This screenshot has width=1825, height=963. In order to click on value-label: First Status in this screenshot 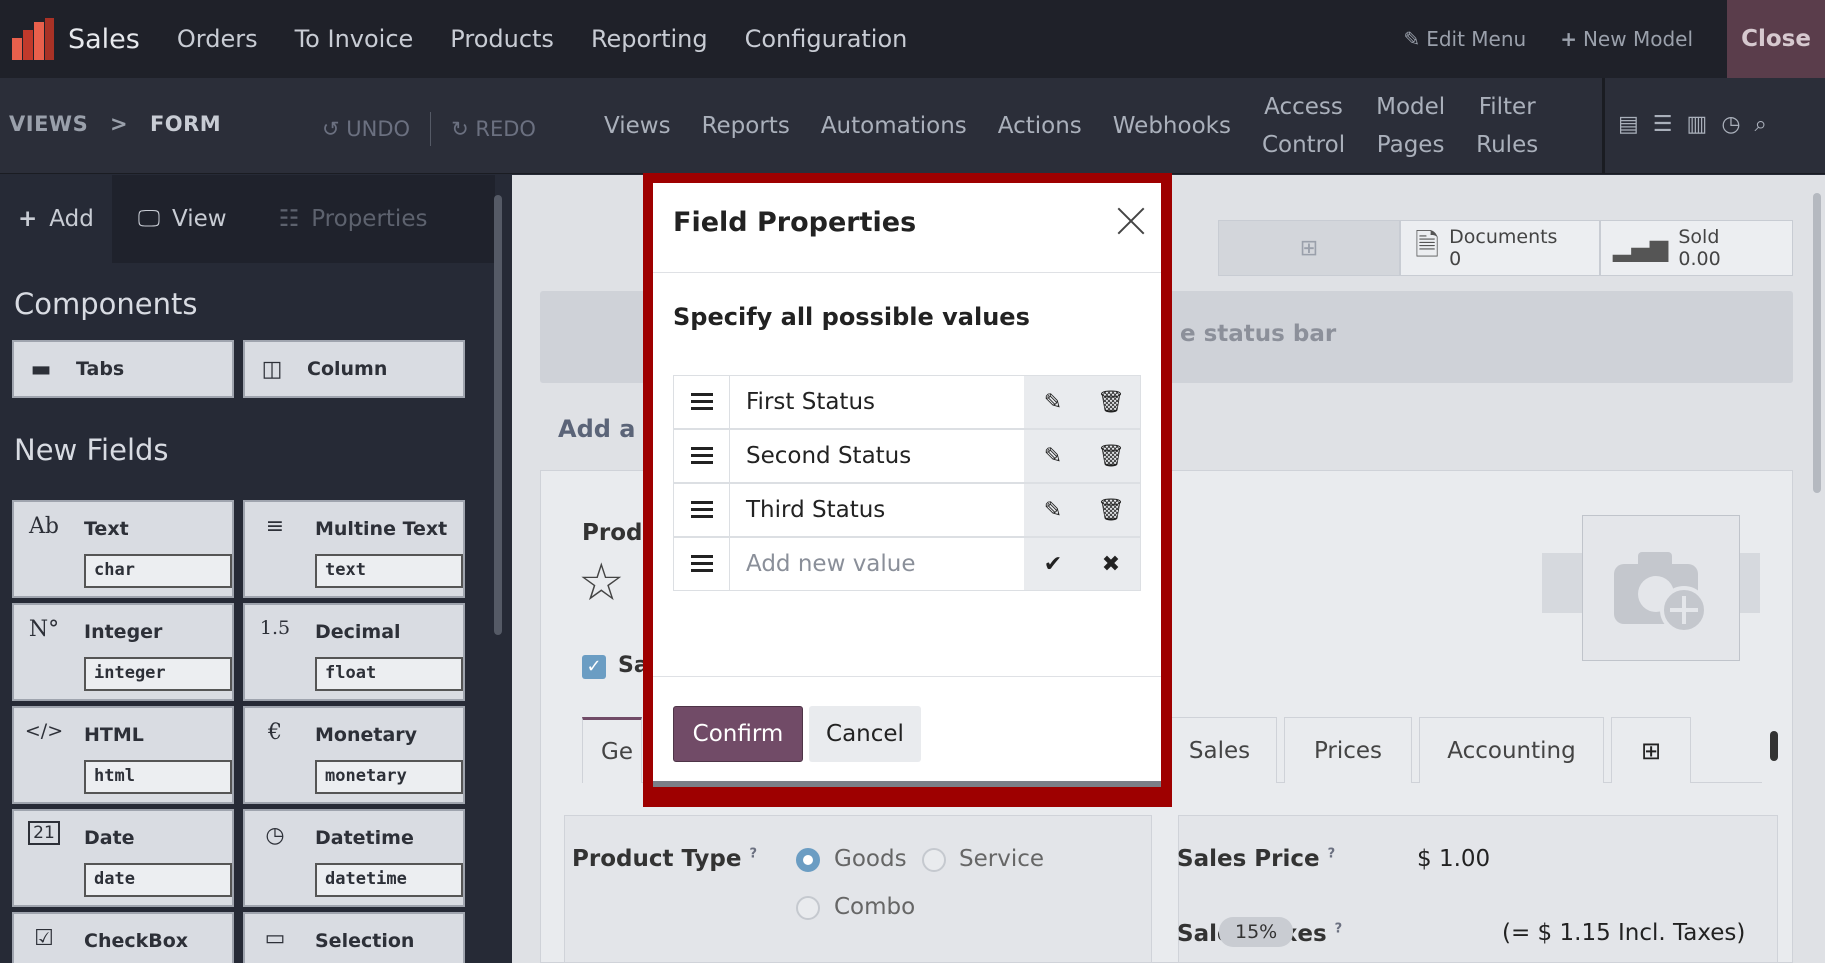, I will do `click(811, 402)`.